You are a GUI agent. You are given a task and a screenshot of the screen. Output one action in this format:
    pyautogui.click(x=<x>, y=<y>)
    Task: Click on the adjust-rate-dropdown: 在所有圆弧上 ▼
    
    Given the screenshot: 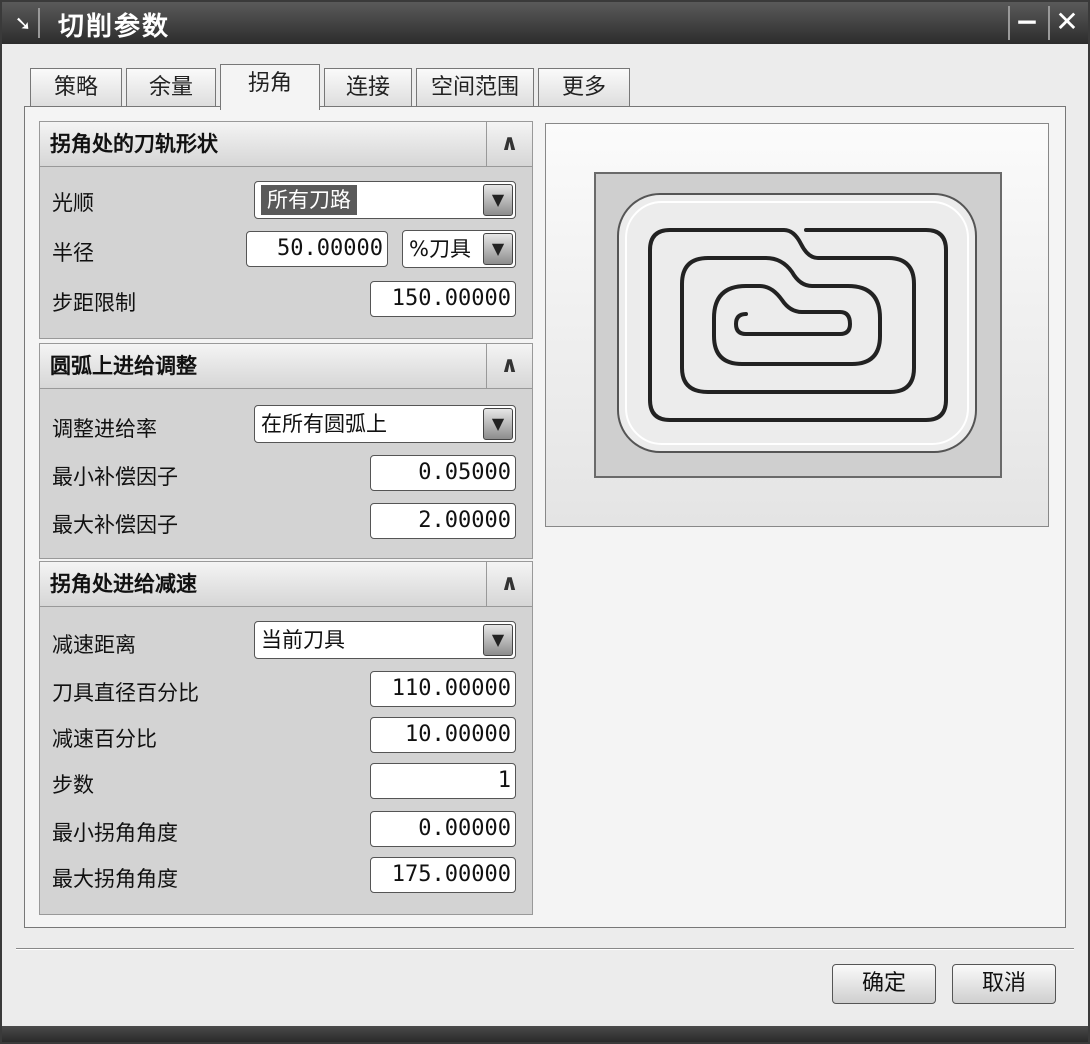 What is the action you would take?
    pyautogui.click(x=385, y=424)
    